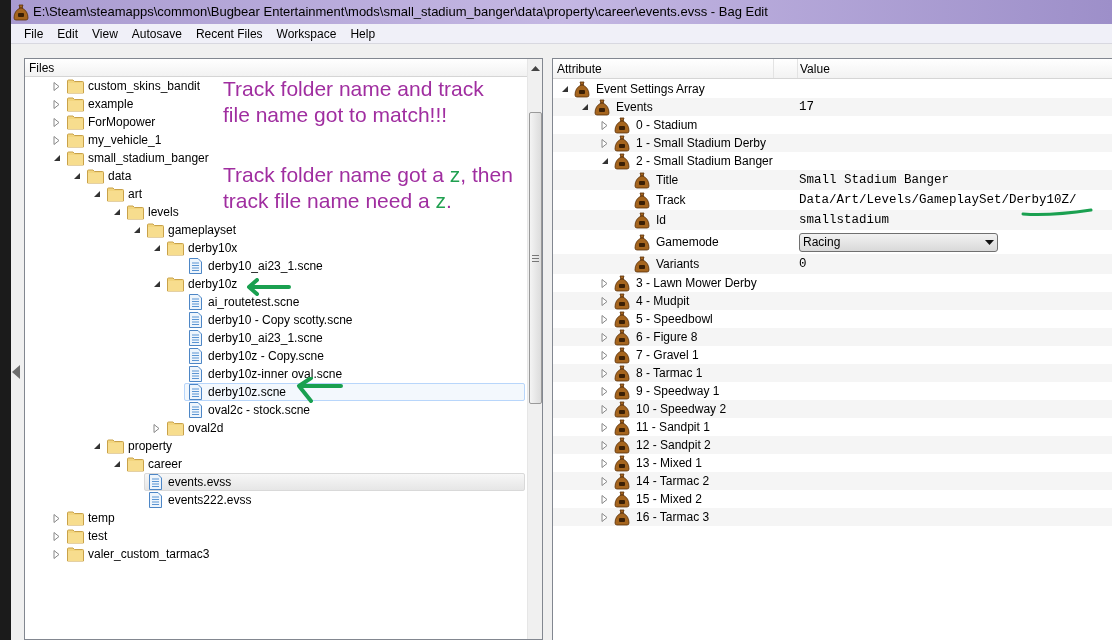 This screenshot has width=1112, height=640. What do you see at coordinates (669, 373) in the screenshot?
I see `attribute-name: 8 - Tarmac 1` at bounding box center [669, 373].